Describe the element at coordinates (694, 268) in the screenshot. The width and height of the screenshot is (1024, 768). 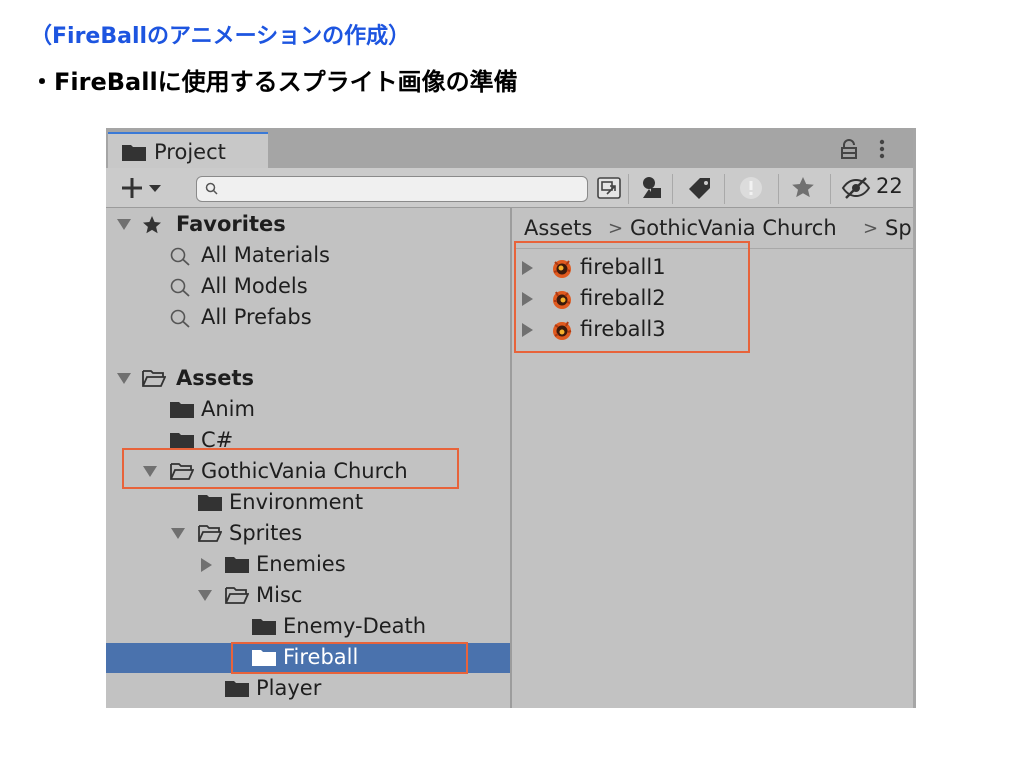
I see `asset-item-fireball1: fireball1` at that location.